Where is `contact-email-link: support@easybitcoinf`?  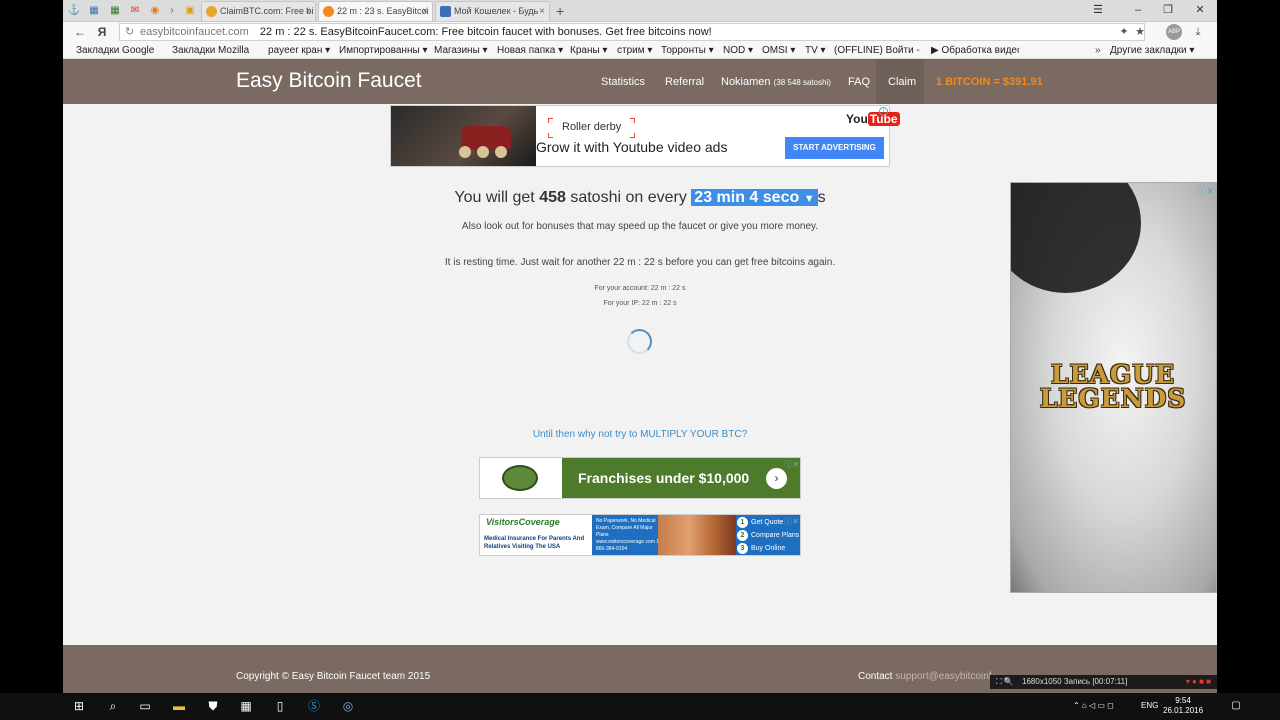 contact-email-link: support@easybitcoinf is located at coordinates (943, 676).